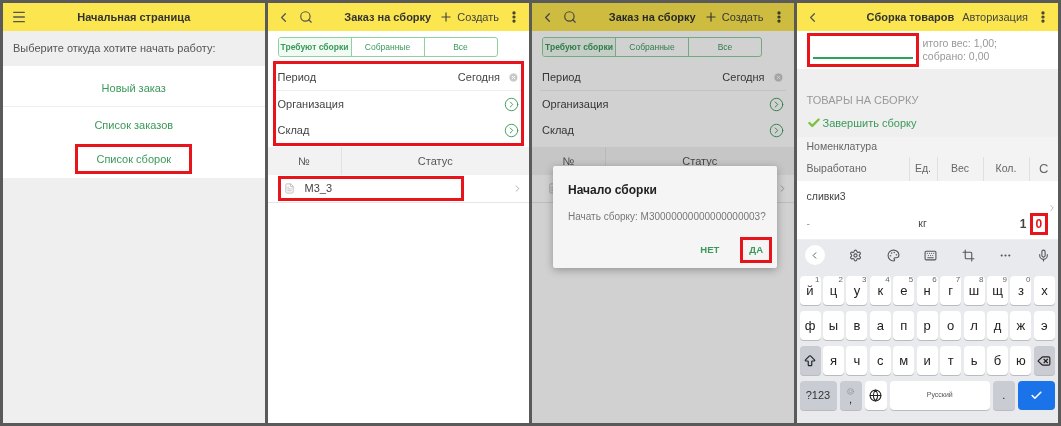  What do you see at coordinates (974, 360) in the screenshot?
I see `keyboard-key: ь` at bounding box center [974, 360].